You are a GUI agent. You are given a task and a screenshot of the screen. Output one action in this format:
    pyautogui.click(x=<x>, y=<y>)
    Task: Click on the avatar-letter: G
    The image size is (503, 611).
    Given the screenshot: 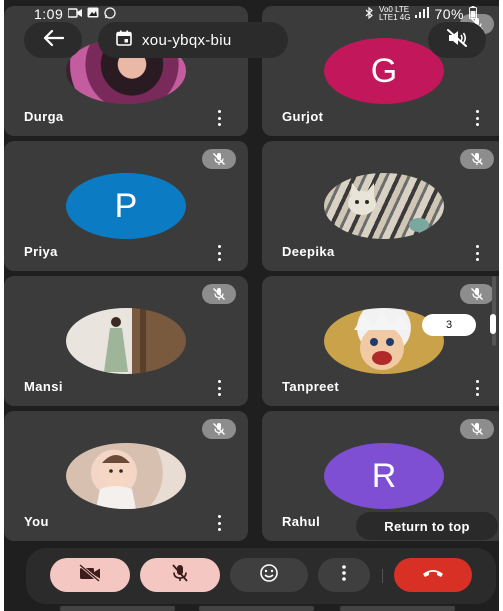 What is the action you would take?
    pyautogui.click(x=384, y=70)
    